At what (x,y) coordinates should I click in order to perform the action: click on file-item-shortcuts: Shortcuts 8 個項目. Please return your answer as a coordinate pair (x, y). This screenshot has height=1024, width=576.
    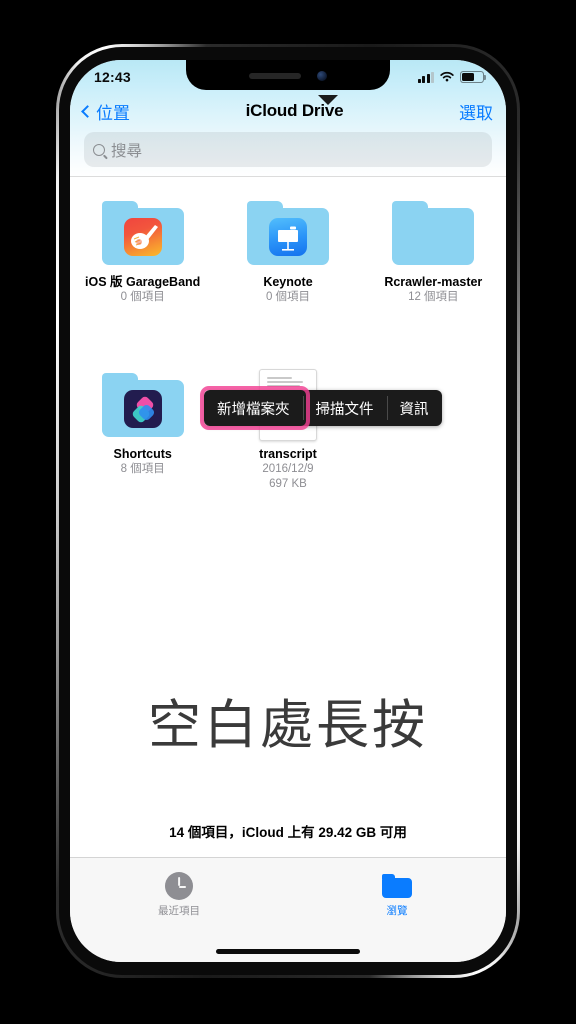
    Looking at the image, I should click on (142, 423).